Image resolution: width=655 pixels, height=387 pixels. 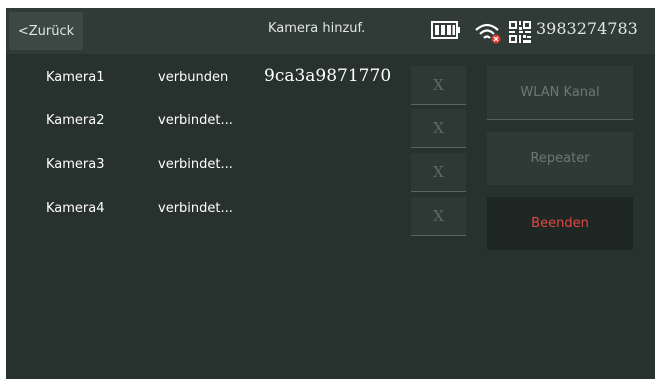 What do you see at coordinates (75, 120) in the screenshot?
I see `camera-name: Kamera2` at bounding box center [75, 120].